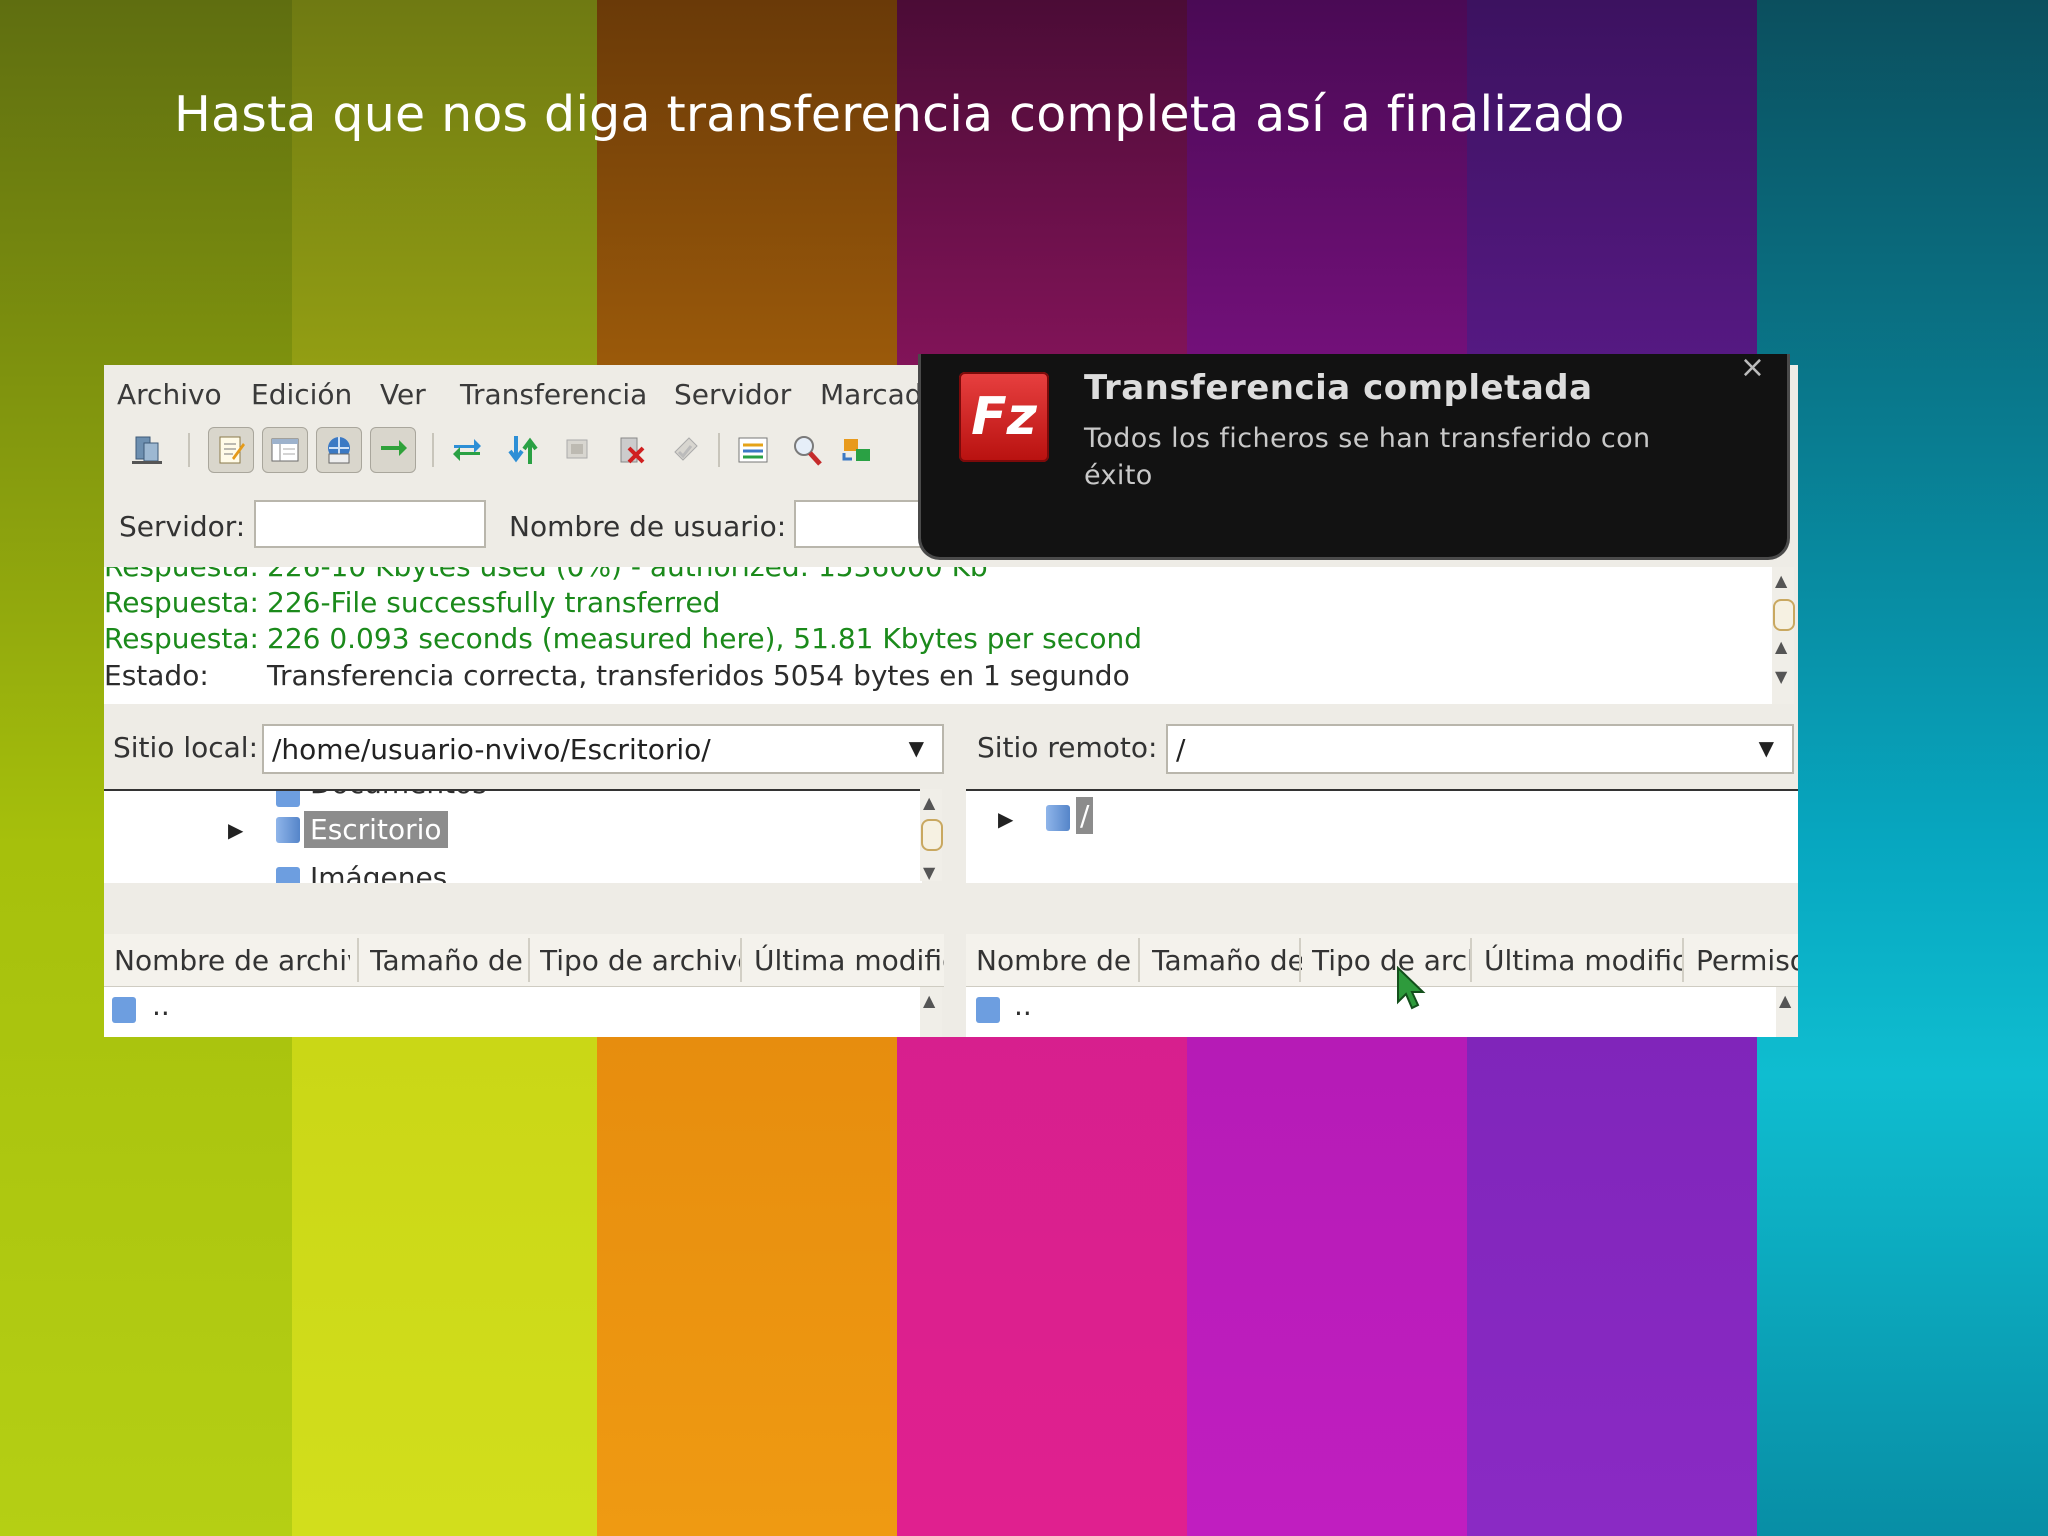 The width and height of the screenshot is (2048, 1536). What do you see at coordinates (640, 960) in the screenshot?
I see `column-header: Tipo de archivo` at bounding box center [640, 960].